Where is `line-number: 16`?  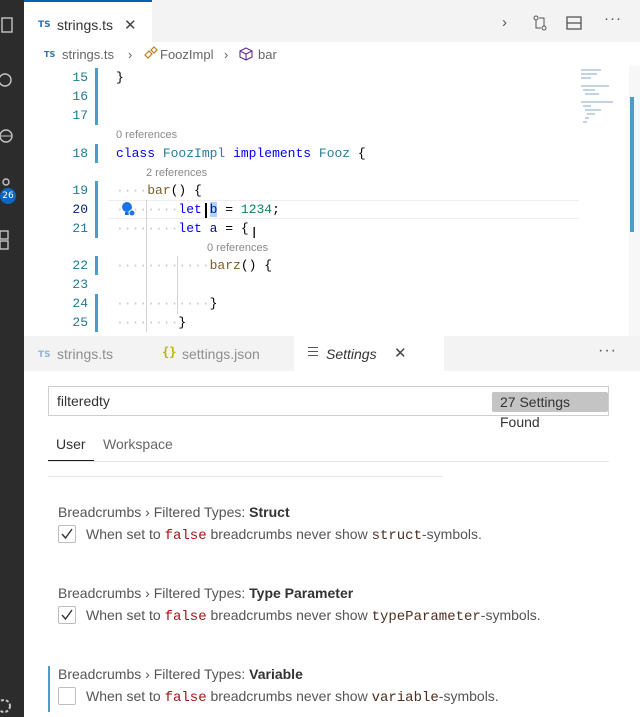
line-number: 16 is located at coordinates (80, 96).